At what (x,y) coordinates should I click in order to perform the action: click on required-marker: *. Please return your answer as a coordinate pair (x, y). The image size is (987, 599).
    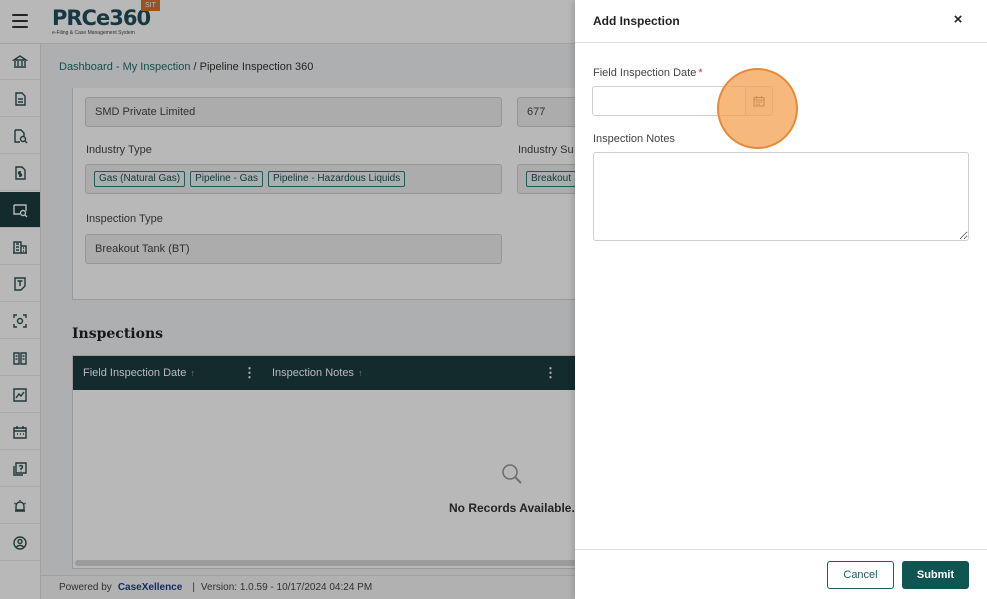
    Looking at the image, I should click on (700, 73).